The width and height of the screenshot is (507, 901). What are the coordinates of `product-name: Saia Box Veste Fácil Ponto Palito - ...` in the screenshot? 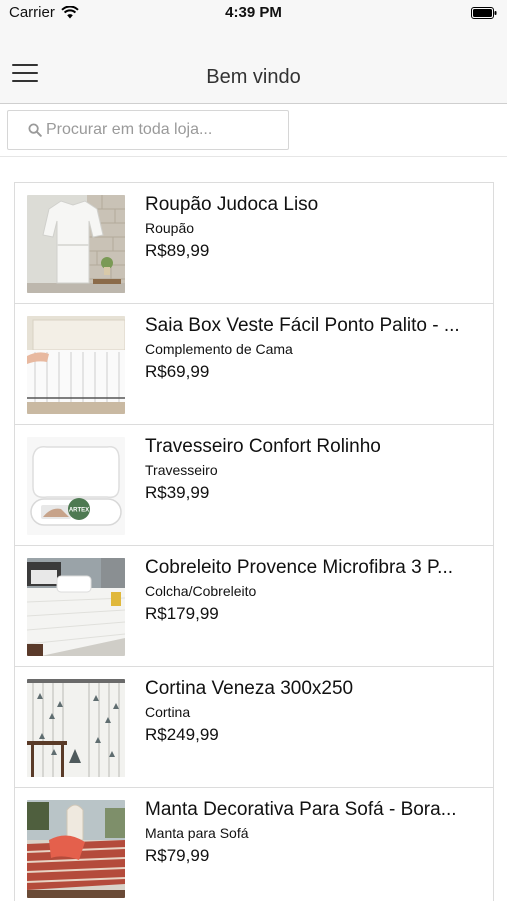 It's located at (302, 325).